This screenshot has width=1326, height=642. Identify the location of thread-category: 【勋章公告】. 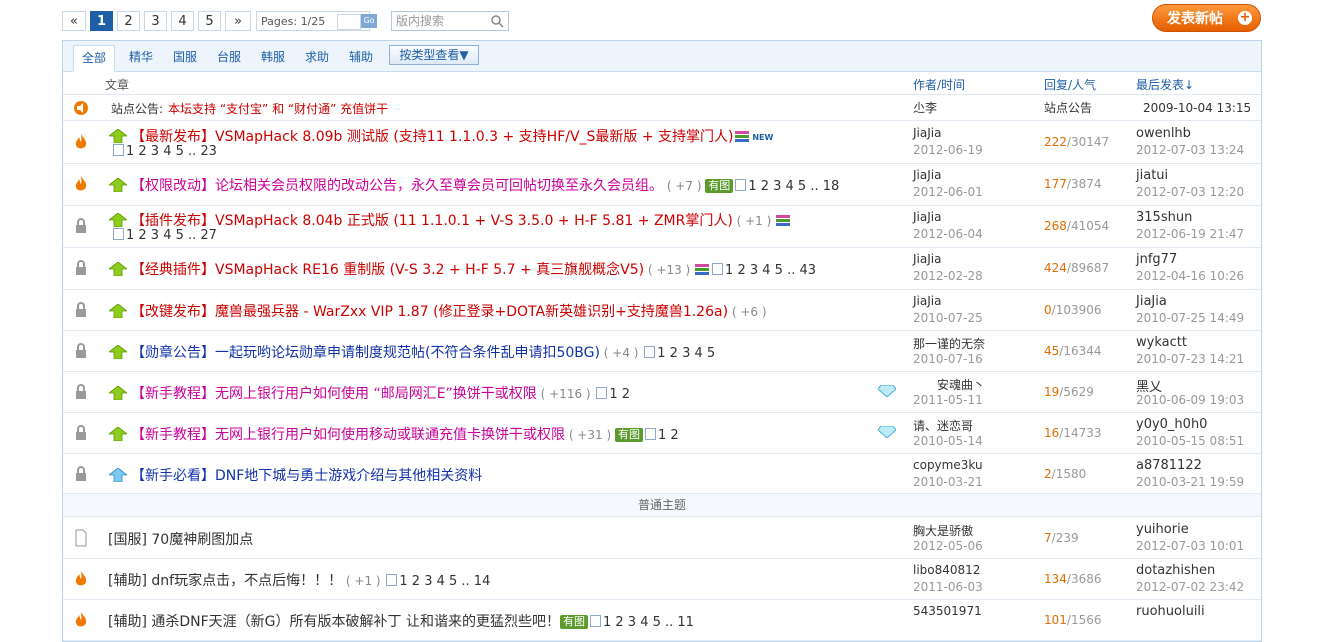
(173, 353).